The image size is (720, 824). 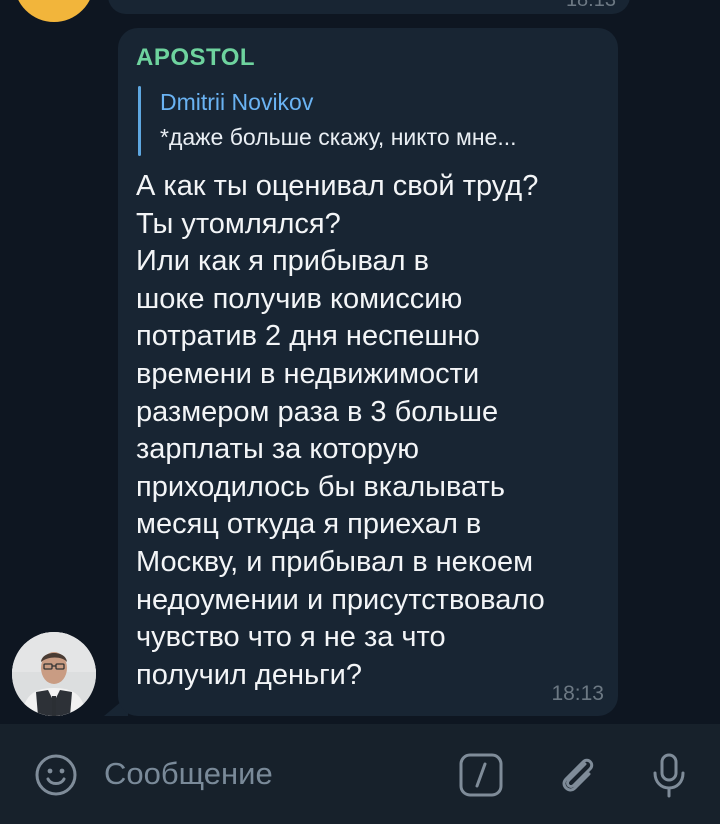 What do you see at coordinates (320, 486) in the screenshot?
I see `message-line: приходилось бы вкалывать` at bounding box center [320, 486].